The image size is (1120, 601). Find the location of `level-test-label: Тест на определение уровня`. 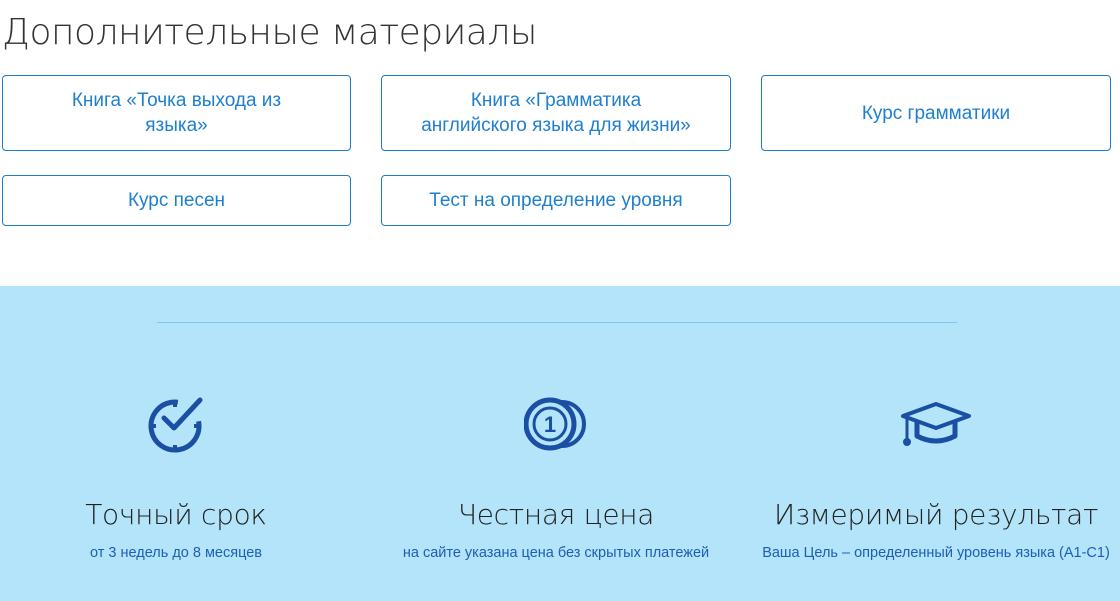

level-test-label: Тест на определение уровня is located at coordinates (556, 200).